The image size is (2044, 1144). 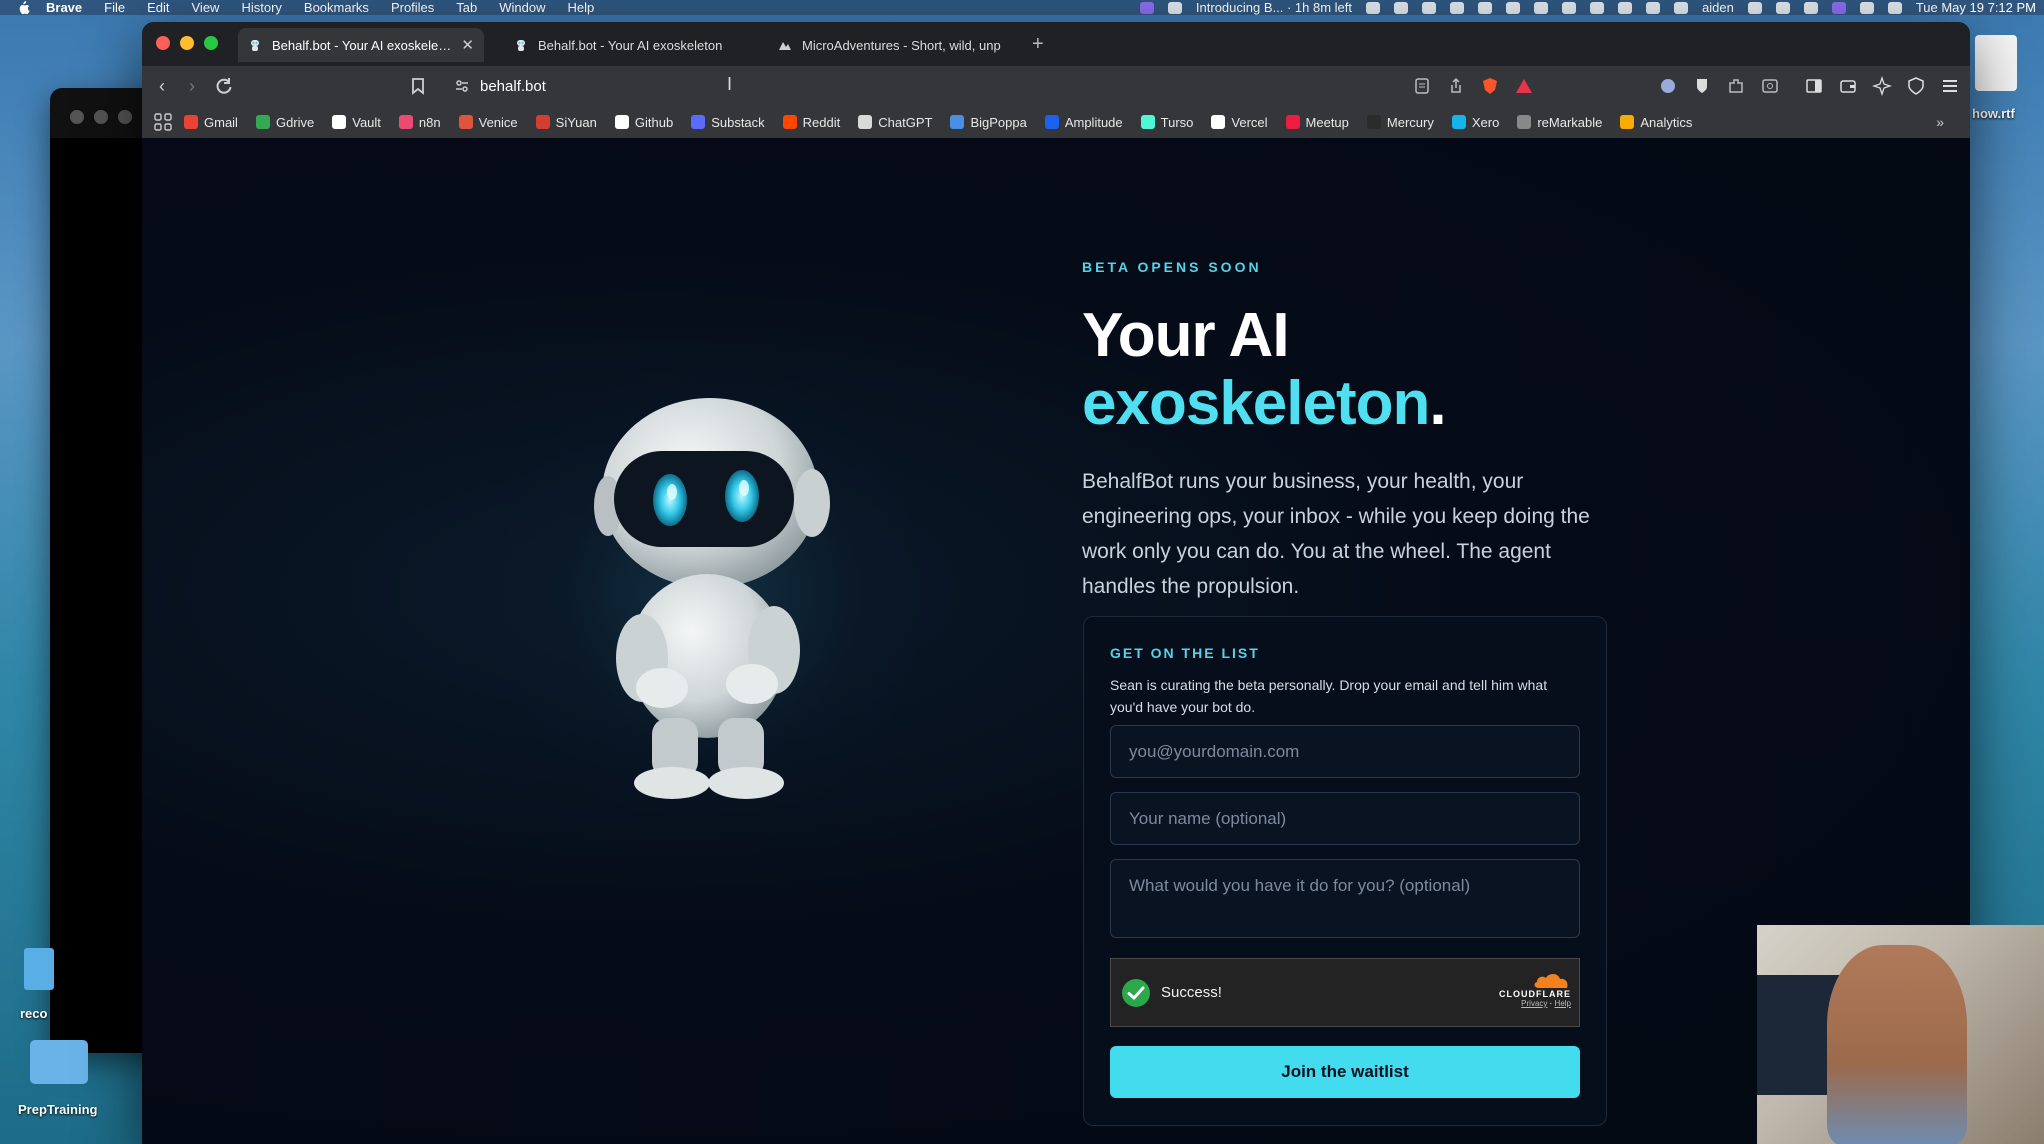 I want to click on globe-icon, so click(x=1625, y=7).